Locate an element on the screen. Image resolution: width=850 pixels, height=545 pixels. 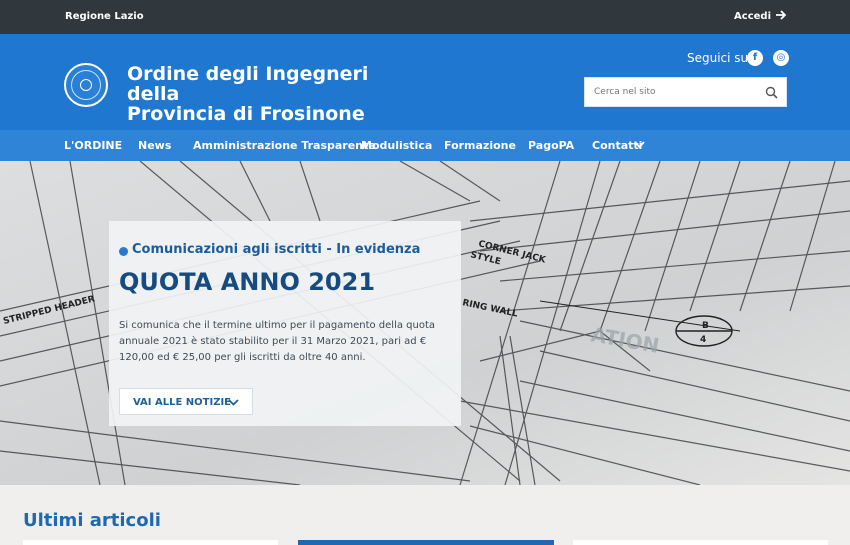
login-label: Accedi is located at coordinates (752, 16).